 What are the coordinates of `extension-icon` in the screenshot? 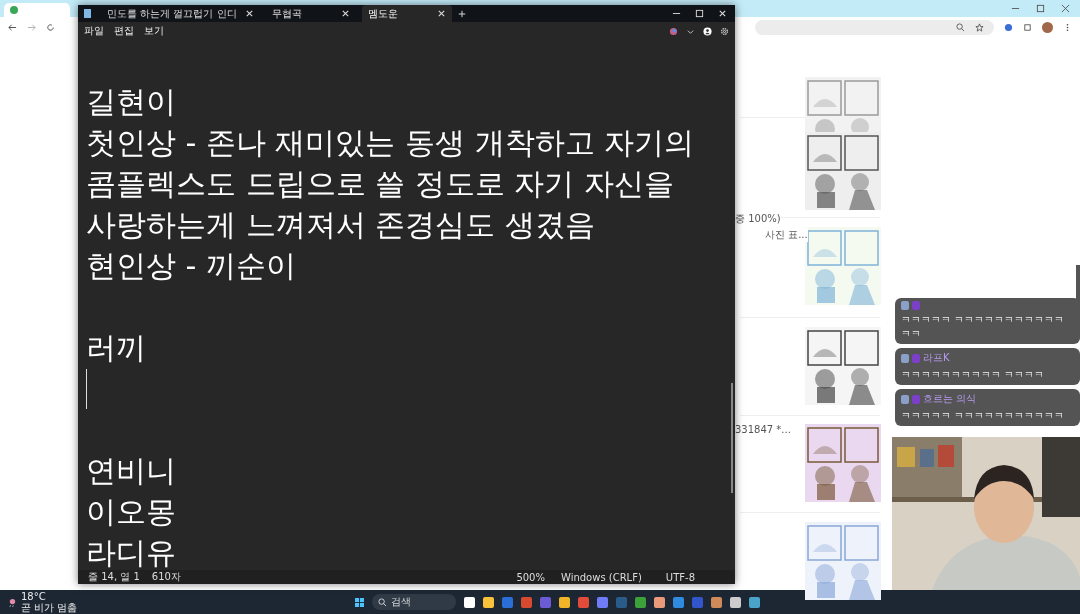 It's located at (1008, 27).